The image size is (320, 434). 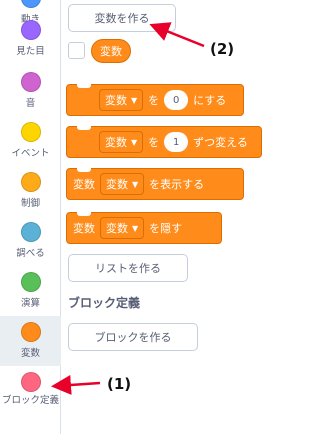 What do you see at coordinates (119, 384) in the screenshot?
I see `annotation-label-1: (1)` at bounding box center [119, 384].